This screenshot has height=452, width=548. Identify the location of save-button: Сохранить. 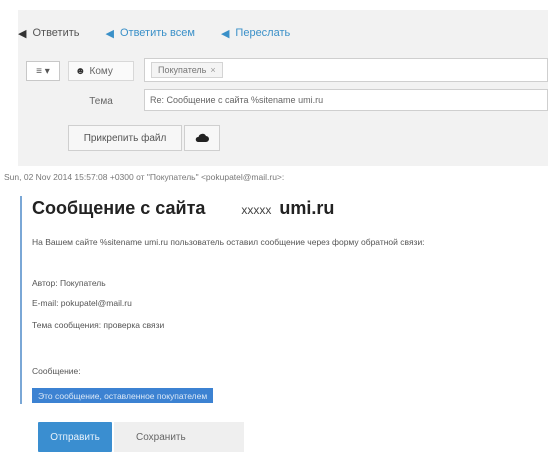
(179, 437).